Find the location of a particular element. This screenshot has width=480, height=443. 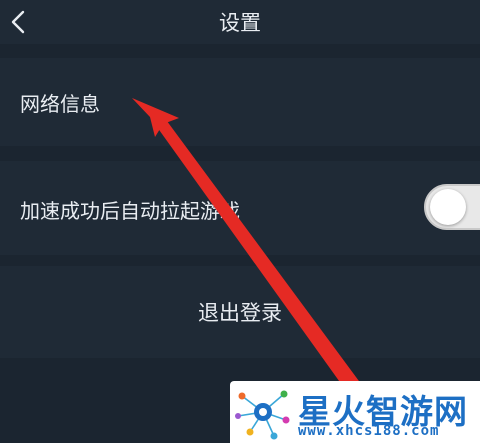

network-info-label: 网络信息 is located at coordinates (60, 104).